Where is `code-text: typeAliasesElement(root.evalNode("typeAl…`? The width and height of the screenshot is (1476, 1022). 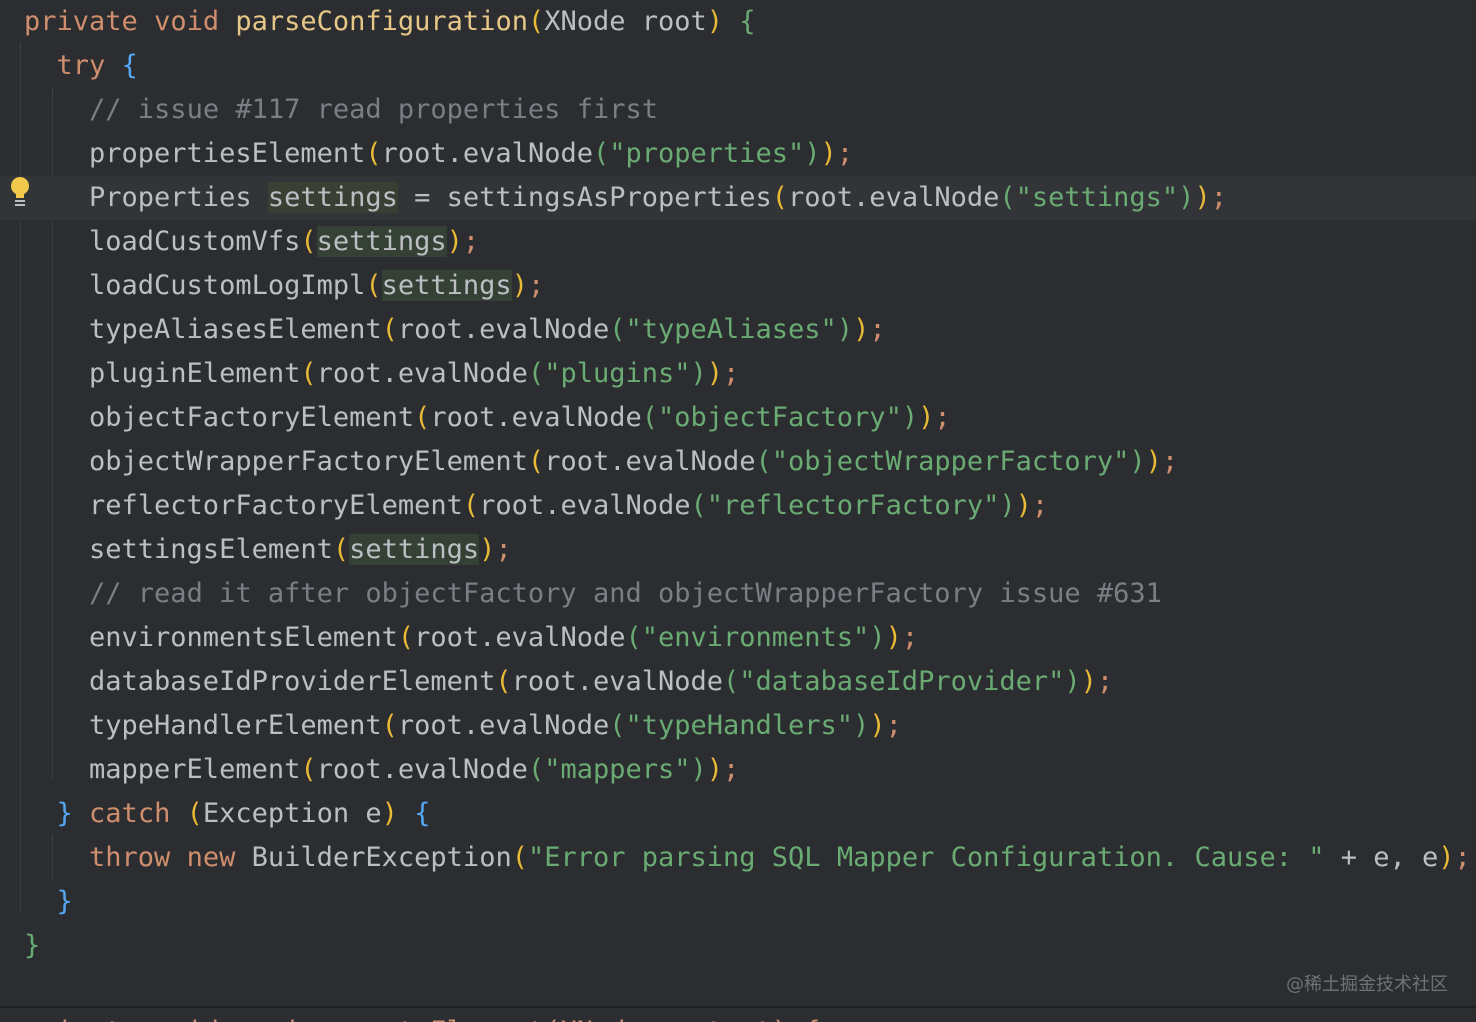
code-text: typeAliasesElement(root.evalNode("typeAl… is located at coordinates (455, 330).